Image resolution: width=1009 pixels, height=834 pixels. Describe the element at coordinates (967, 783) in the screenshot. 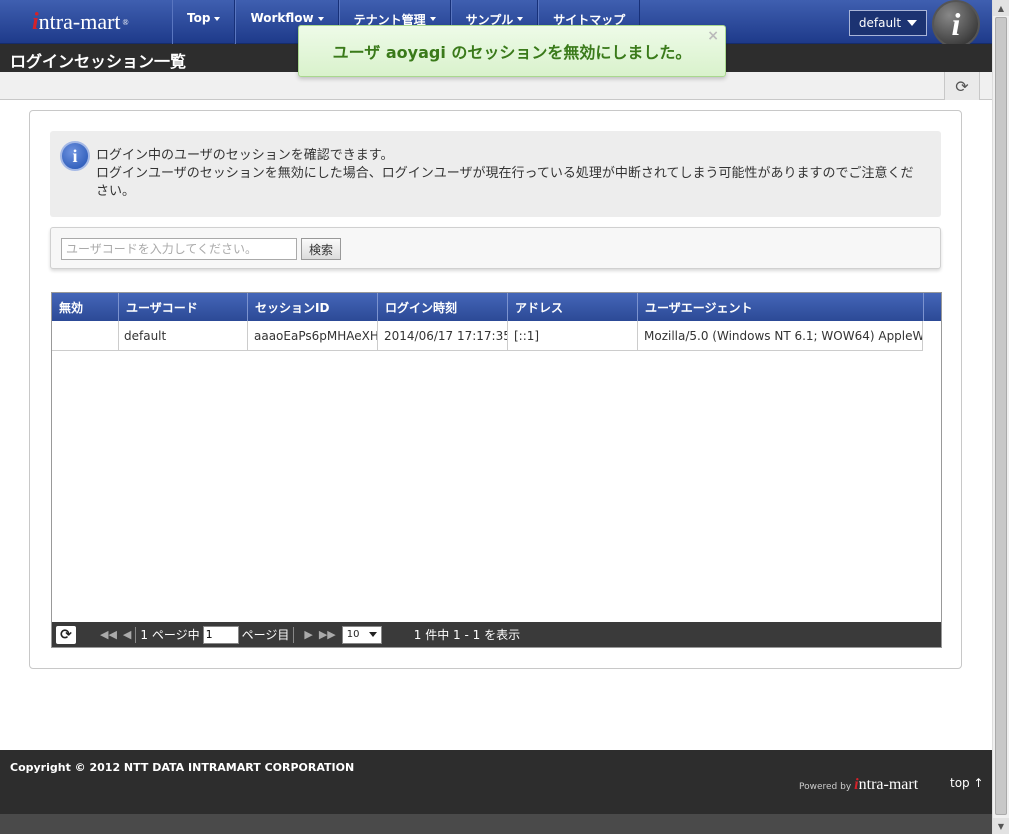

I see `back-to-top-link: top ↑` at that location.